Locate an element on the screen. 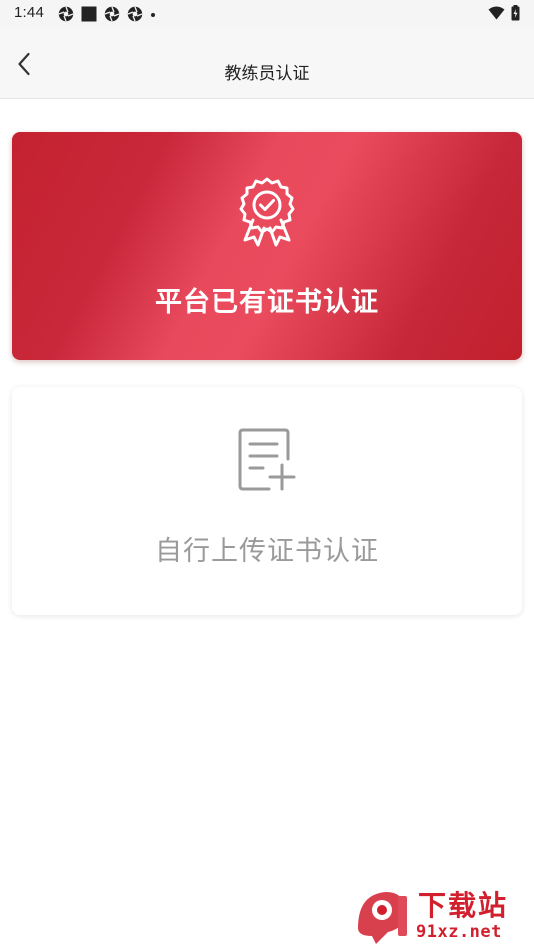  platform-certificate-label: 平台已有证书认证 is located at coordinates (267, 302).